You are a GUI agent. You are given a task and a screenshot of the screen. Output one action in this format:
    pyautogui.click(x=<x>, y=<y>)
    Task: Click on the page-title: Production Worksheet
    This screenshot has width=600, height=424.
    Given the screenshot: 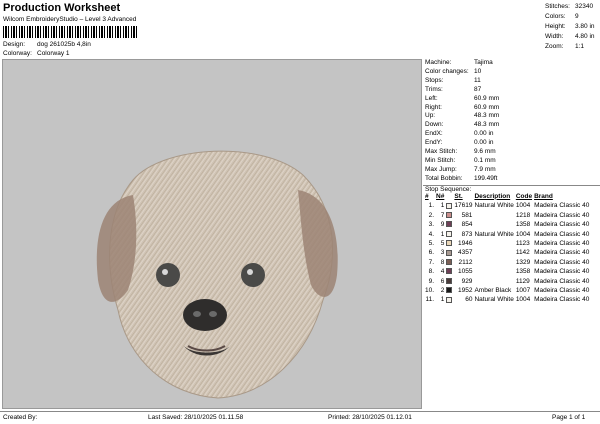 What is the action you would take?
    pyautogui.click(x=62, y=8)
    